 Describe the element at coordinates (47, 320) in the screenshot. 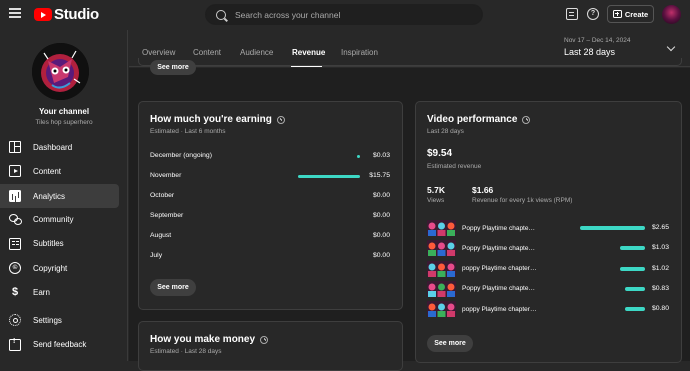

I see `sidebar-item-label: Settings` at that location.